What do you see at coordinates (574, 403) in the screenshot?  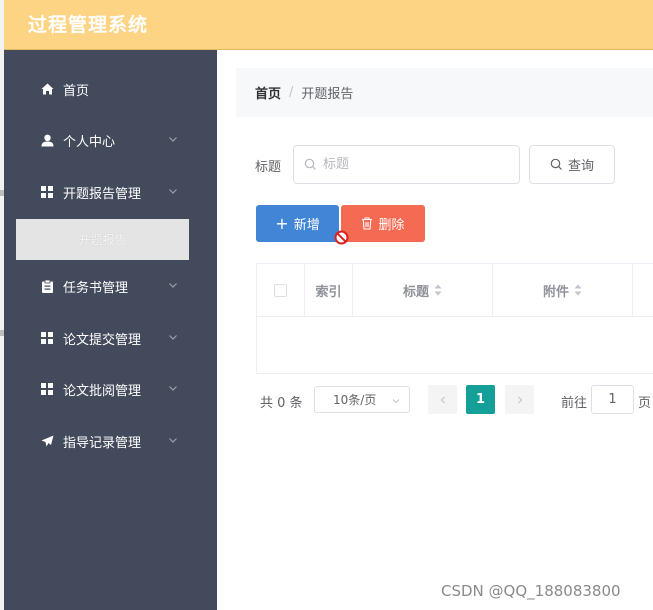 I see `goto-label: 前往` at bounding box center [574, 403].